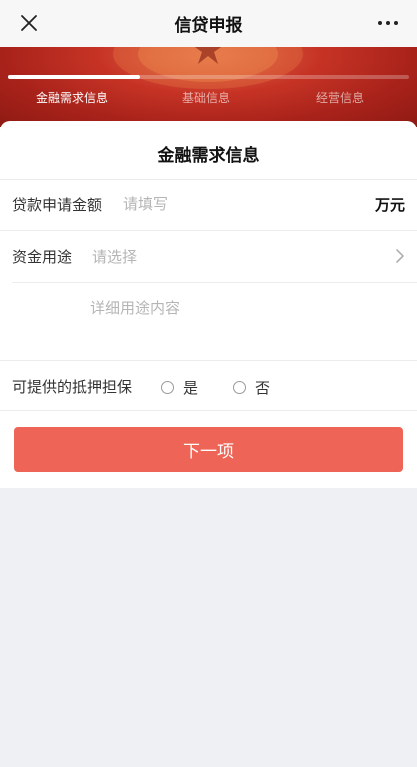 The image size is (417, 767). I want to click on step-financial-needs: 金融需求信息, so click(72, 97).